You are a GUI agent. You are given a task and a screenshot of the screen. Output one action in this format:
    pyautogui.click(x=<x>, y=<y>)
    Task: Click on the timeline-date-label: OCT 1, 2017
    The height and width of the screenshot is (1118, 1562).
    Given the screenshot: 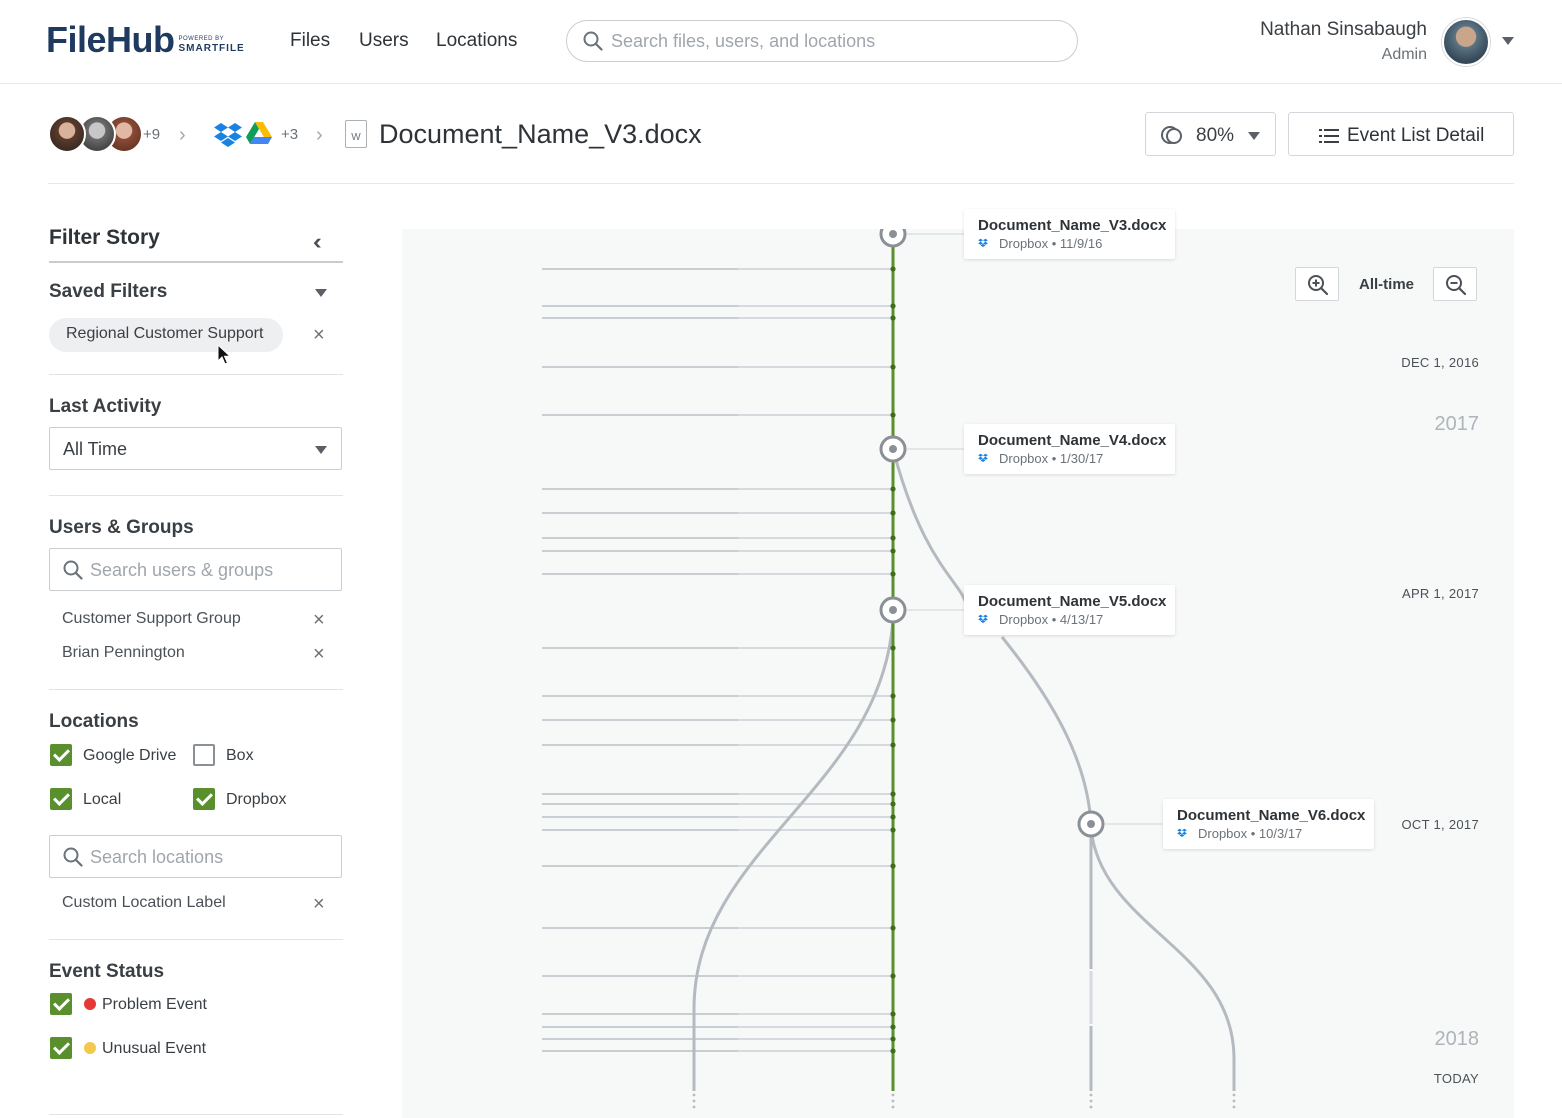 What is the action you would take?
    pyautogui.click(x=1440, y=824)
    